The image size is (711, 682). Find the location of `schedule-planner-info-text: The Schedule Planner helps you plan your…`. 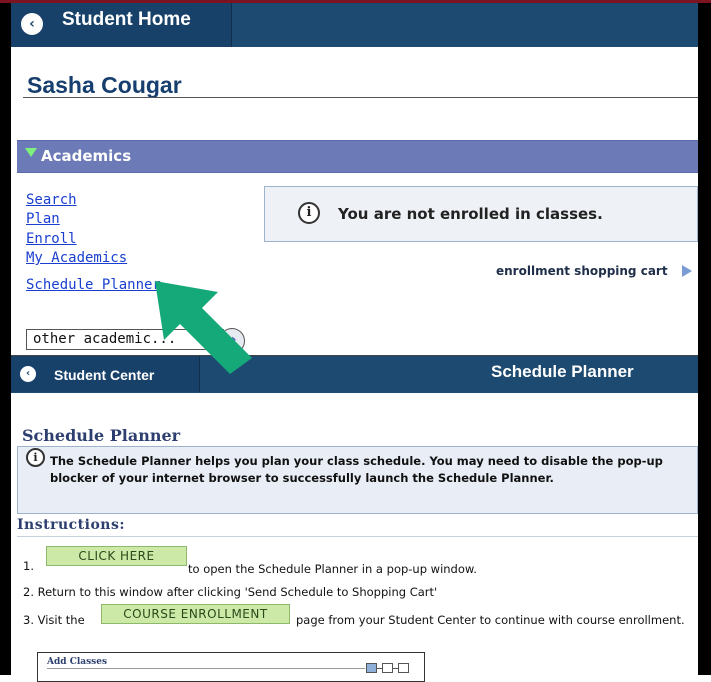

schedule-planner-info-text: The Schedule Planner helps you plan your… is located at coordinates (356, 469).